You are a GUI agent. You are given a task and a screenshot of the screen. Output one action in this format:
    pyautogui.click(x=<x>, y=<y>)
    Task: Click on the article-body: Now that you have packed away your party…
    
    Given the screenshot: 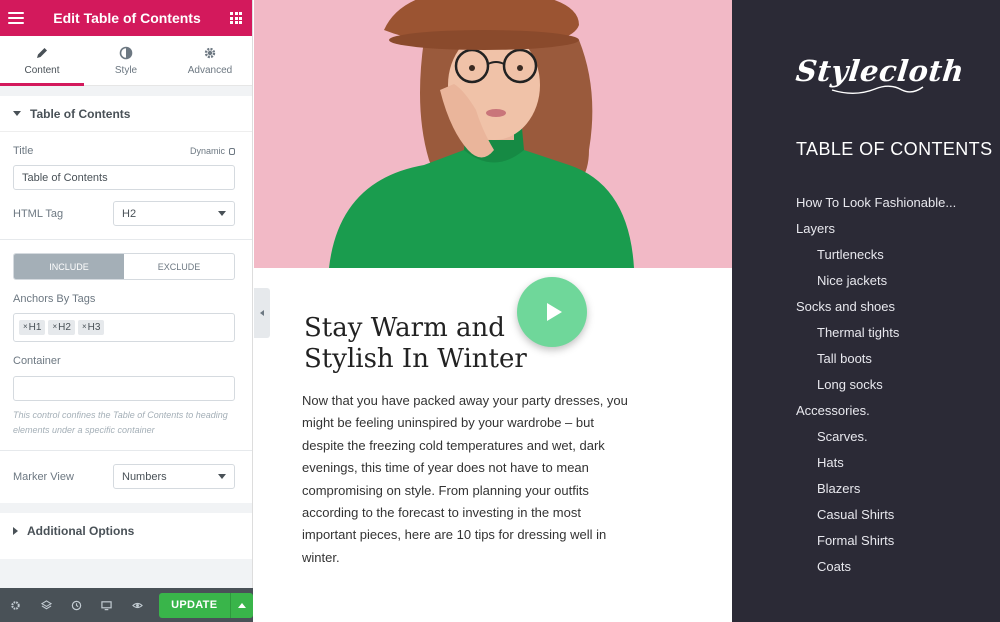 What is the action you would take?
    pyautogui.click(x=465, y=479)
    